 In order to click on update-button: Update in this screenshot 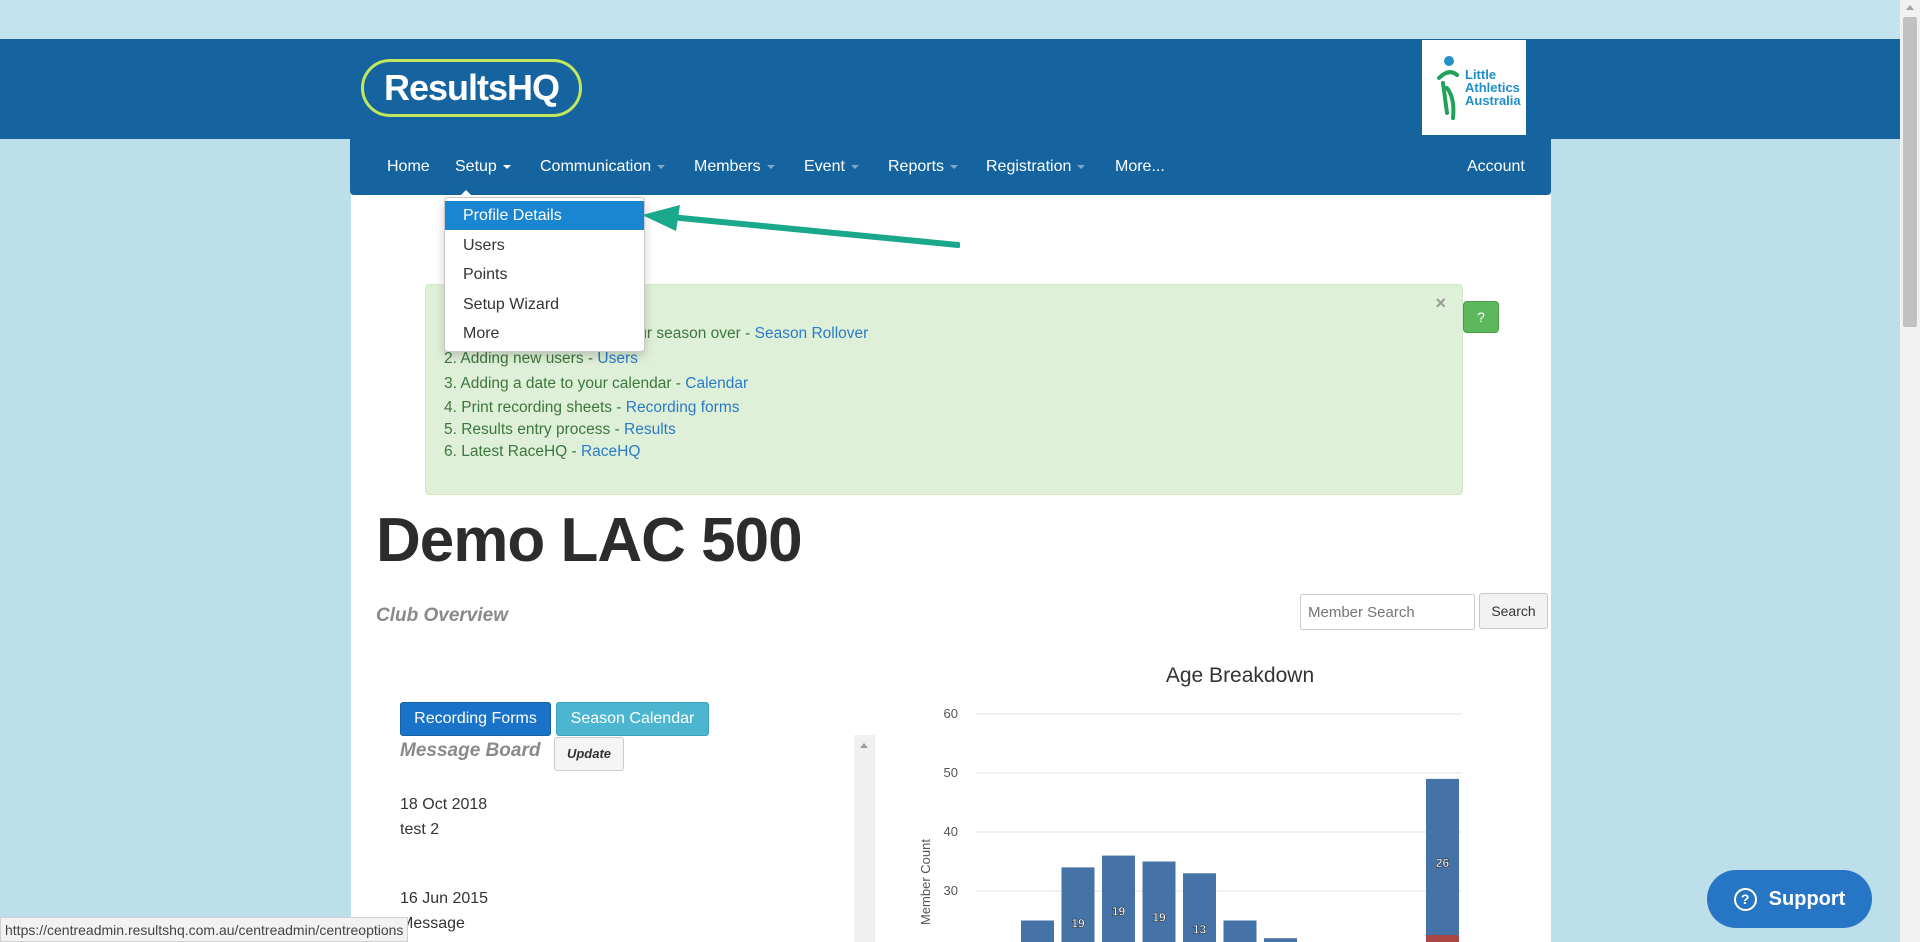, I will do `click(589, 754)`.